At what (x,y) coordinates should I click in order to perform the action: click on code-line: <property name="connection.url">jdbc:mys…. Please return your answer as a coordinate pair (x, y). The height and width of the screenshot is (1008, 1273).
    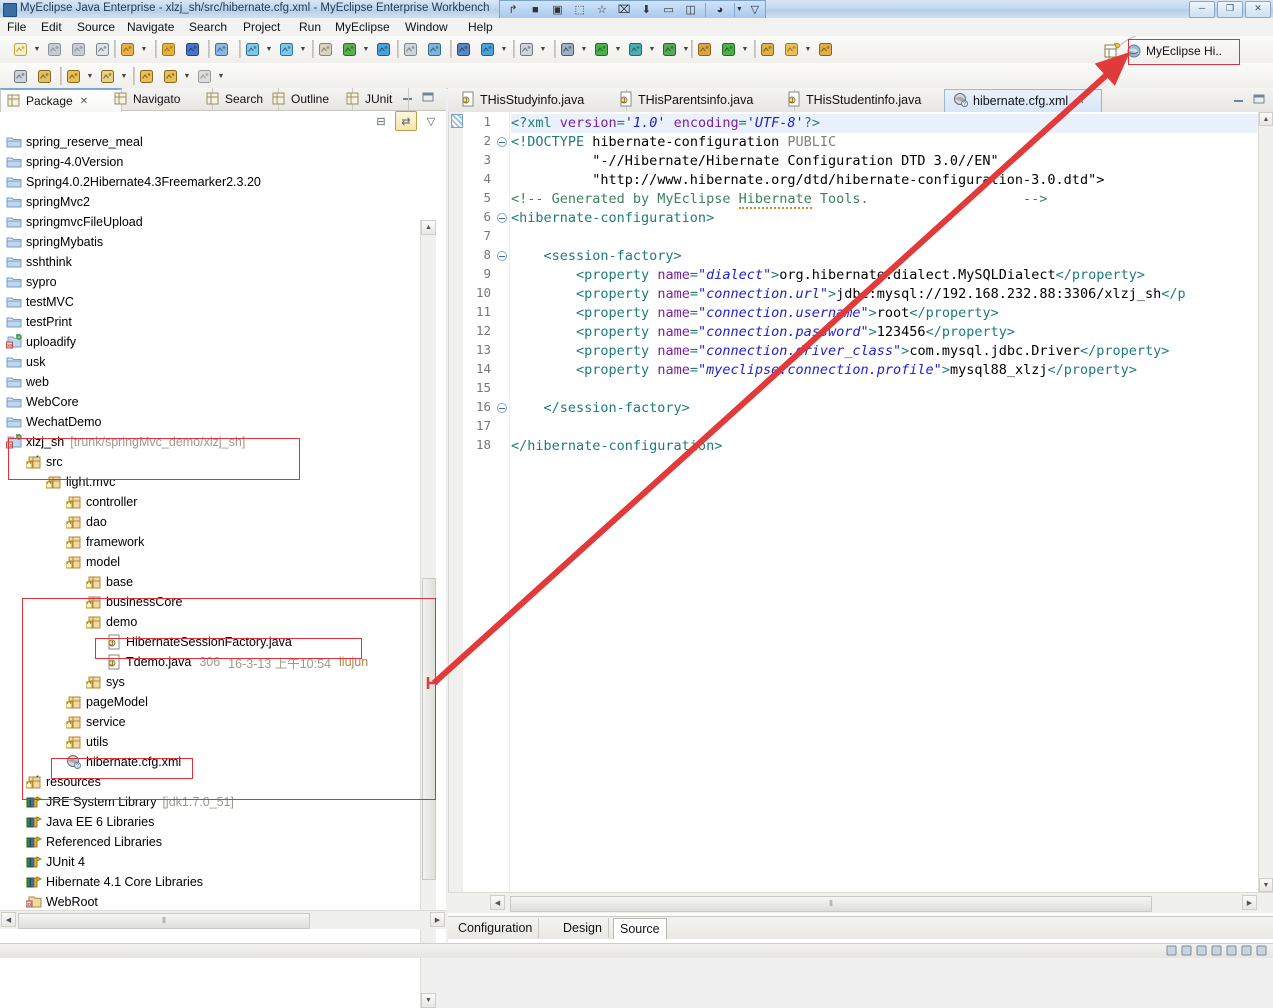
    Looking at the image, I should click on (848, 294).